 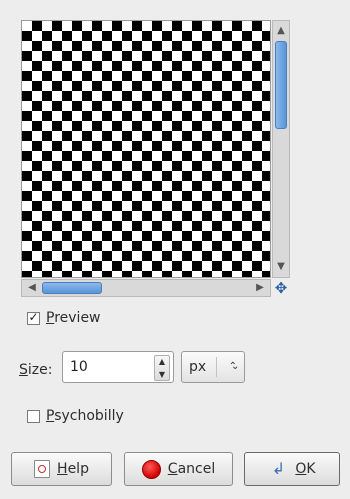 What do you see at coordinates (32, 288) in the screenshot?
I see `scroll-left-arrow-icon: ◀` at bounding box center [32, 288].